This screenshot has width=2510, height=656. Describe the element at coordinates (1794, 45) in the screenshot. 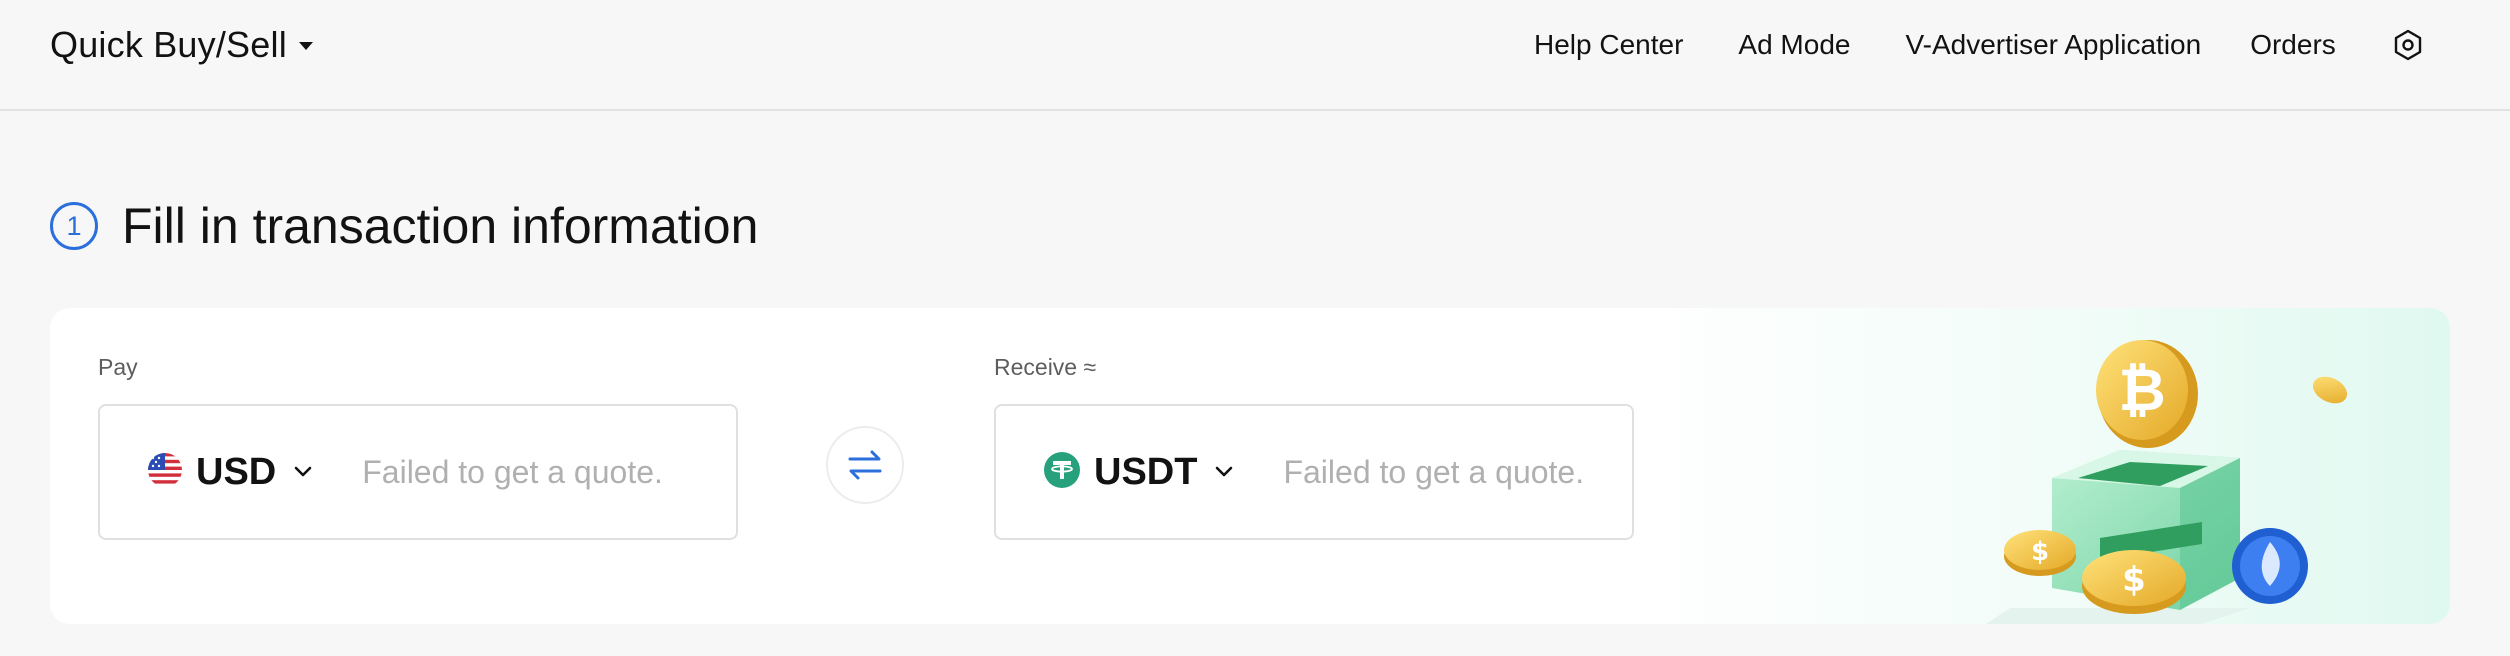

I see `nav-ad-mode: Ad Mode` at that location.